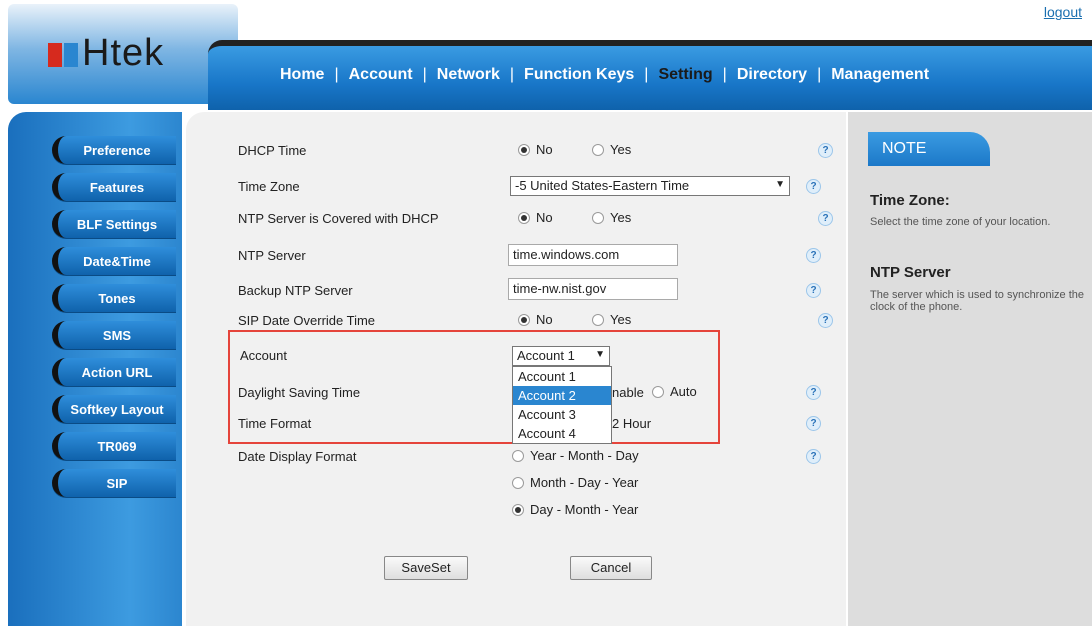  What do you see at coordinates (910, 272) in the screenshot?
I see `note-heading-ntp-server: NTP Server` at bounding box center [910, 272].